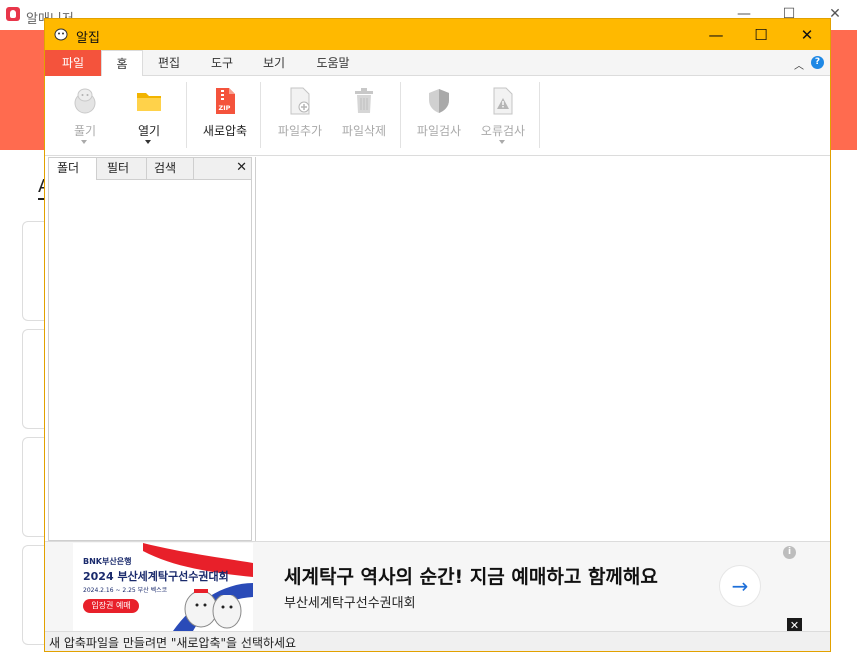 Image resolution: width=857 pixels, height=653 pixels. What do you see at coordinates (761, 34) in the screenshot?
I see `maximize-button: ☐` at bounding box center [761, 34].